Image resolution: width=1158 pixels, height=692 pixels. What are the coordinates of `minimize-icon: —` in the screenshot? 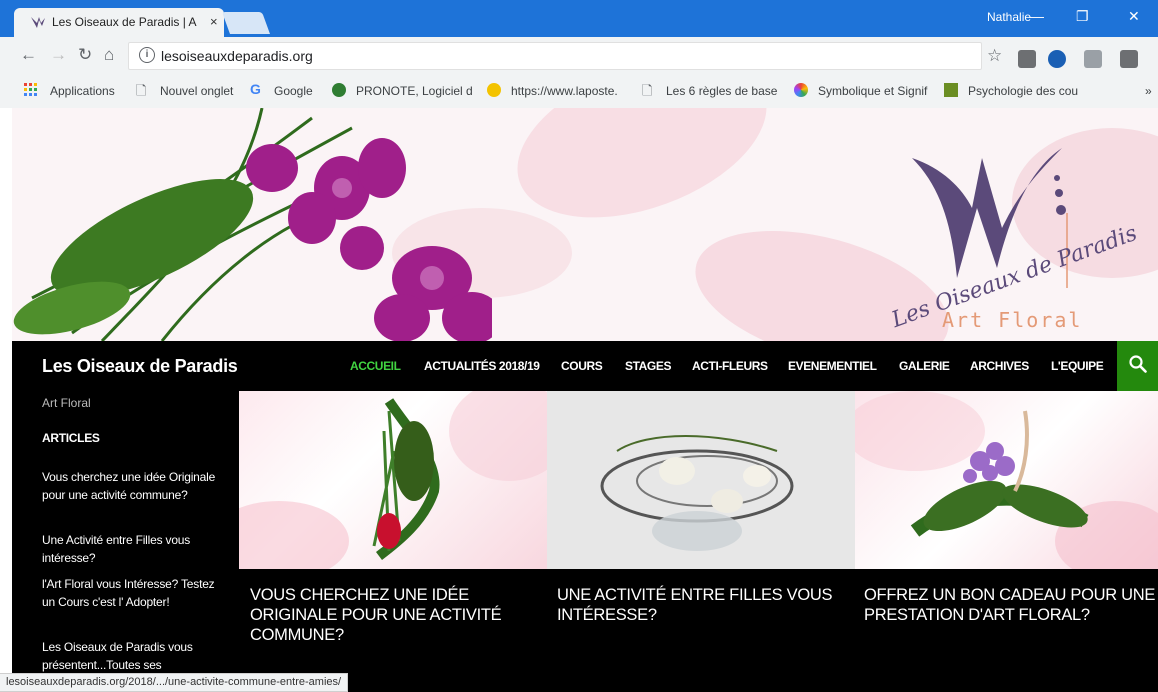 It's located at (1037, 16).